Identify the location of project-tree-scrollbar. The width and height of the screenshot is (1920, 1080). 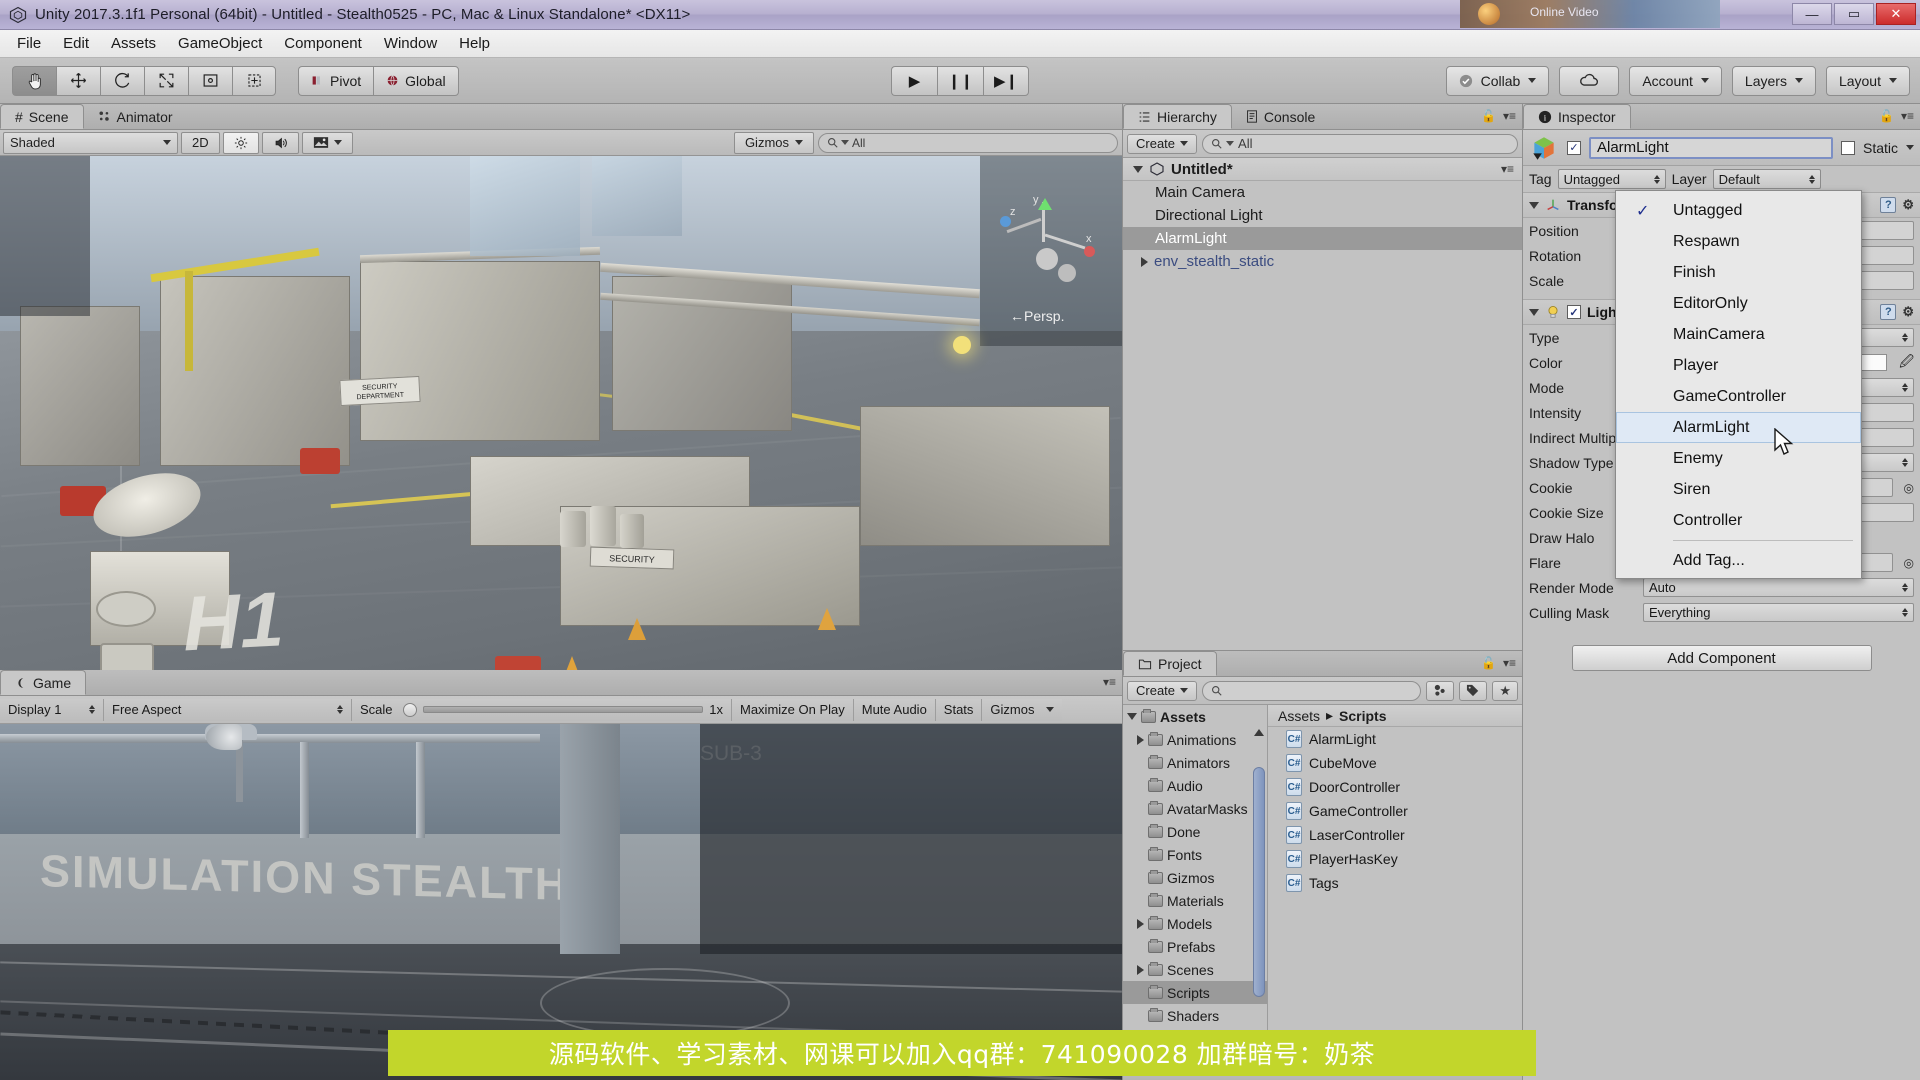
(1259, 874).